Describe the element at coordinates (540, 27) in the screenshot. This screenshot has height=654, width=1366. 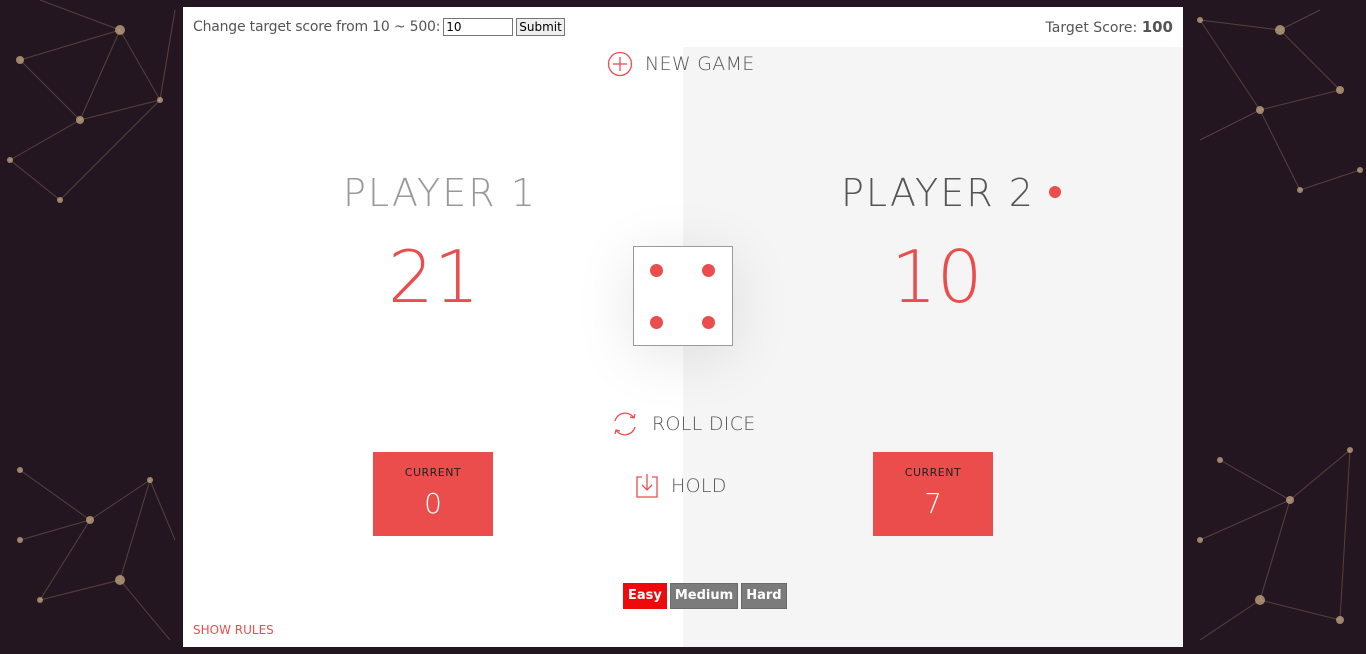
I see `submit-button: Submit` at that location.